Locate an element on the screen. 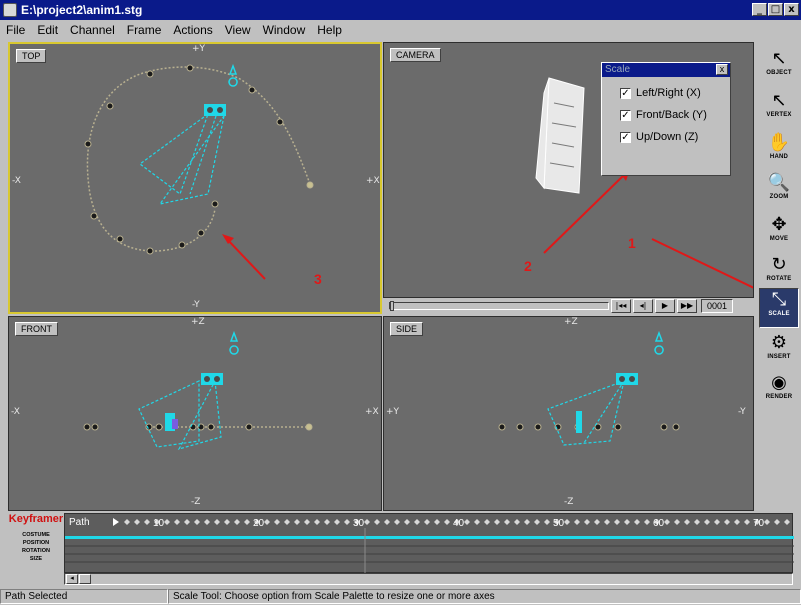 This screenshot has width=801, height=605. keyframer-scrollbar: ◂ is located at coordinates (428, 579).